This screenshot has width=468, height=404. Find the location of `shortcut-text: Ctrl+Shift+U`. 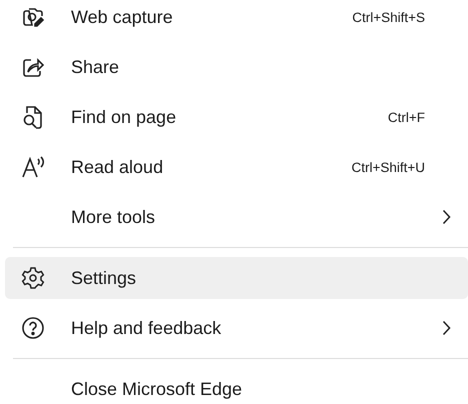

shortcut-text: Ctrl+Shift+U is located at coordinates (388, 167).